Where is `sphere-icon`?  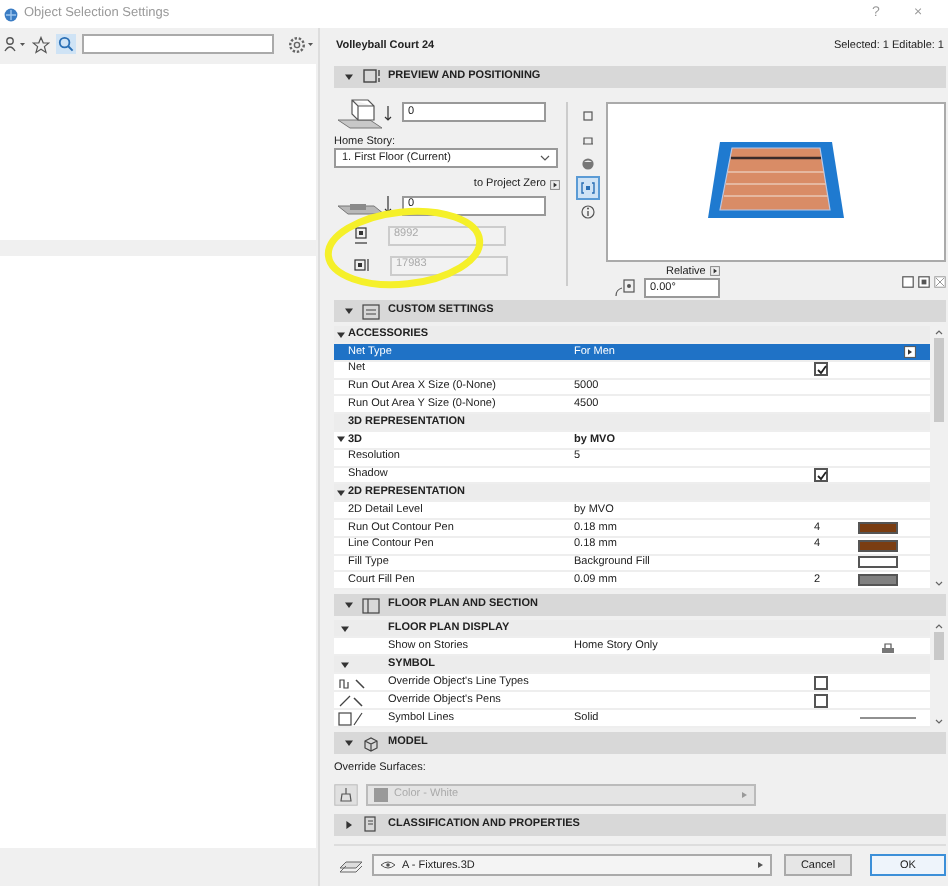 sphere-icon is located at coordinates (588, 163).